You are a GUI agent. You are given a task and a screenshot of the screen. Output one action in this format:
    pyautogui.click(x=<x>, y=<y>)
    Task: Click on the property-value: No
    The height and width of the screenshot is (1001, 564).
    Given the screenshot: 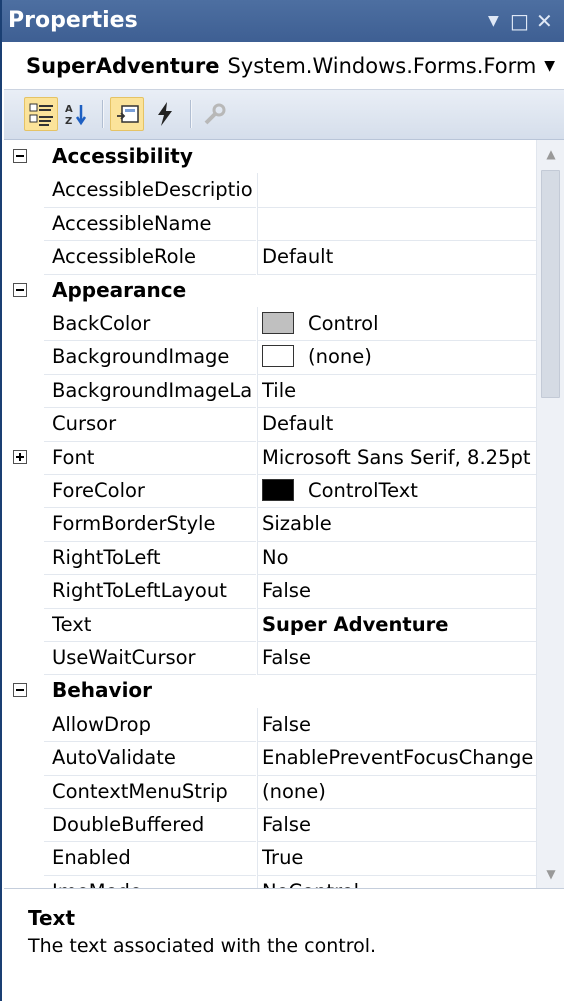 What is the action you would take?
    pyautogui.click(x=399, y=557)
    